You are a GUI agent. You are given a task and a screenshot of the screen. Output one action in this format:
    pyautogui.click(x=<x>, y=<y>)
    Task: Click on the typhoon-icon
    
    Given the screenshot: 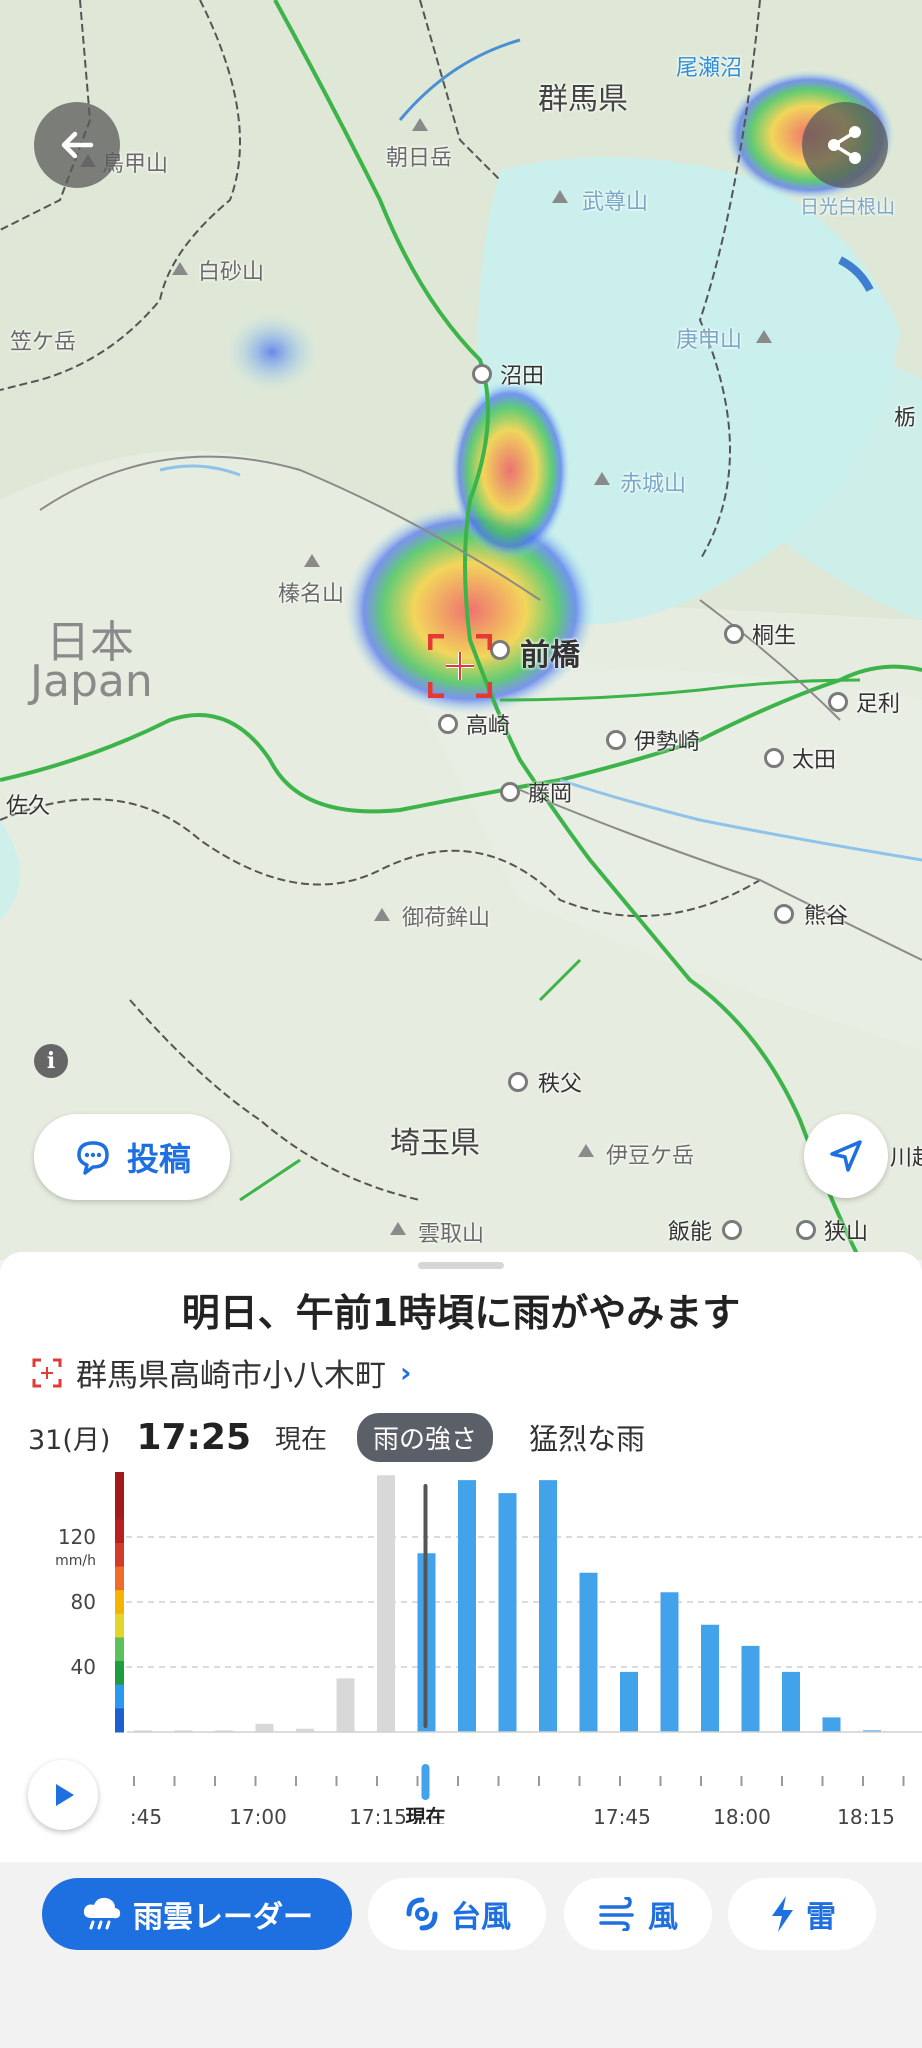 What is the action you would take?
    pyautogui.click(x=422, y=1914)
    